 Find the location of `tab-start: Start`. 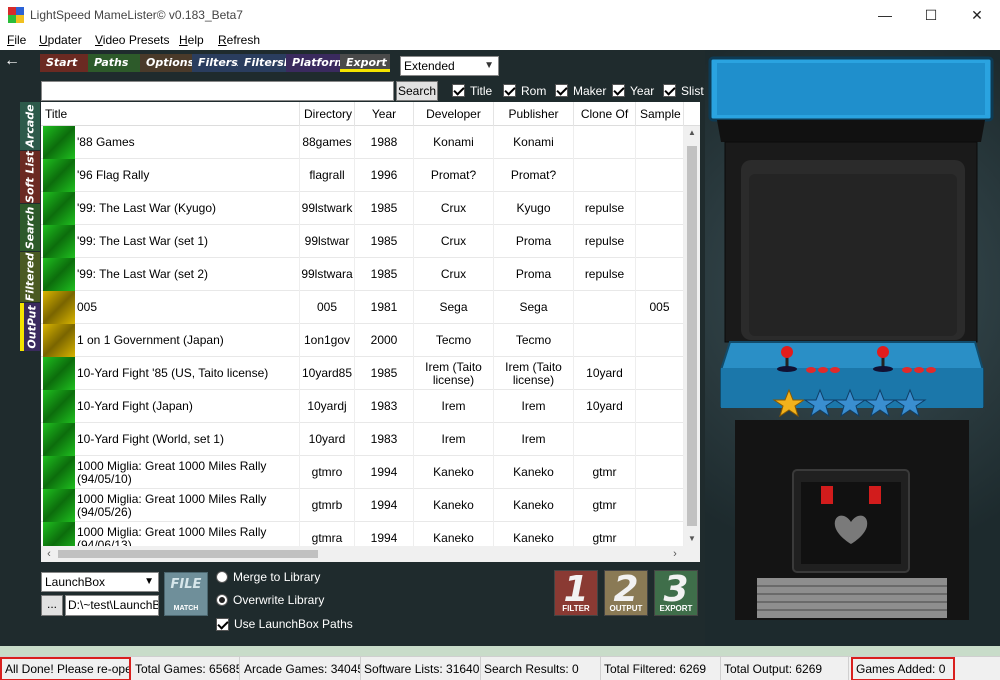

tab-start: Start is located at coordinates (64, 63).